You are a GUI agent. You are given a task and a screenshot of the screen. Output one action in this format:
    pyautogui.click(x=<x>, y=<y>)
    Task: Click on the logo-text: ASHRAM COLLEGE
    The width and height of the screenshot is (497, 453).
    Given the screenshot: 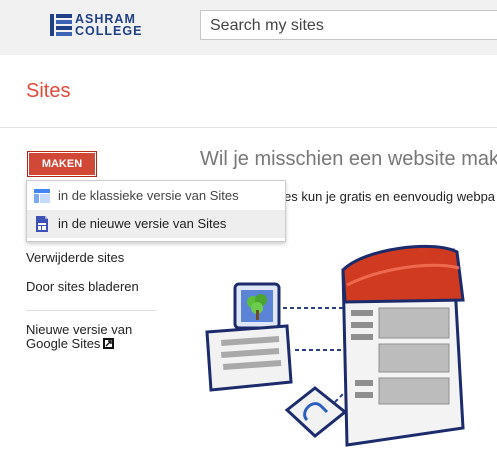 What is the action you would take?
    pyautogui.click(x=109, y=25)
    